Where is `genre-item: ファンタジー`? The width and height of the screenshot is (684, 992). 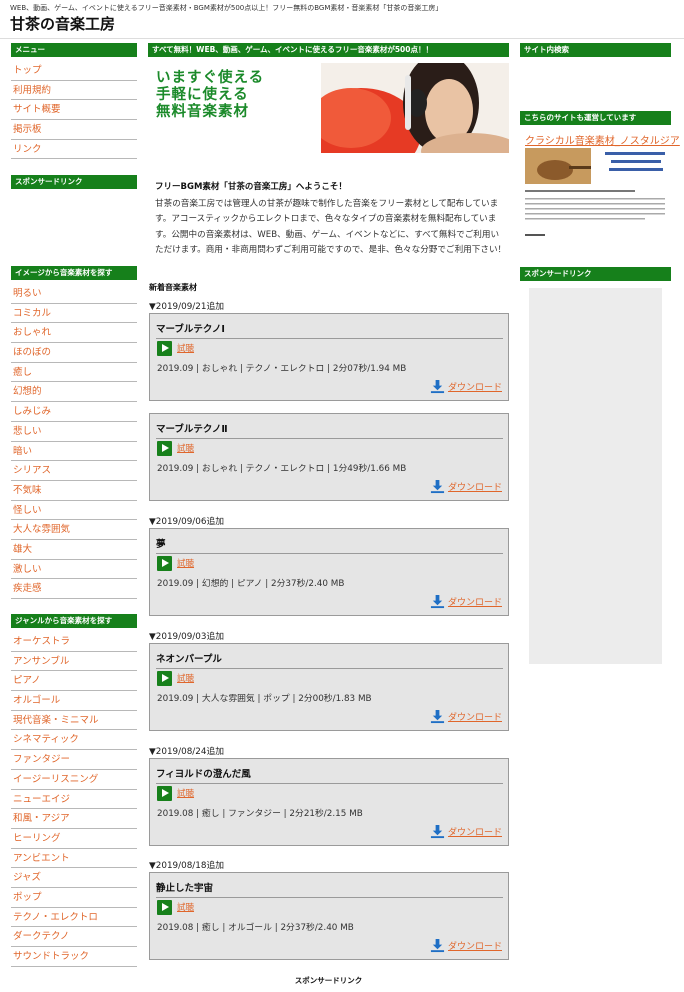 genre-item: ファンタジー is located at coordinates (74, 760).